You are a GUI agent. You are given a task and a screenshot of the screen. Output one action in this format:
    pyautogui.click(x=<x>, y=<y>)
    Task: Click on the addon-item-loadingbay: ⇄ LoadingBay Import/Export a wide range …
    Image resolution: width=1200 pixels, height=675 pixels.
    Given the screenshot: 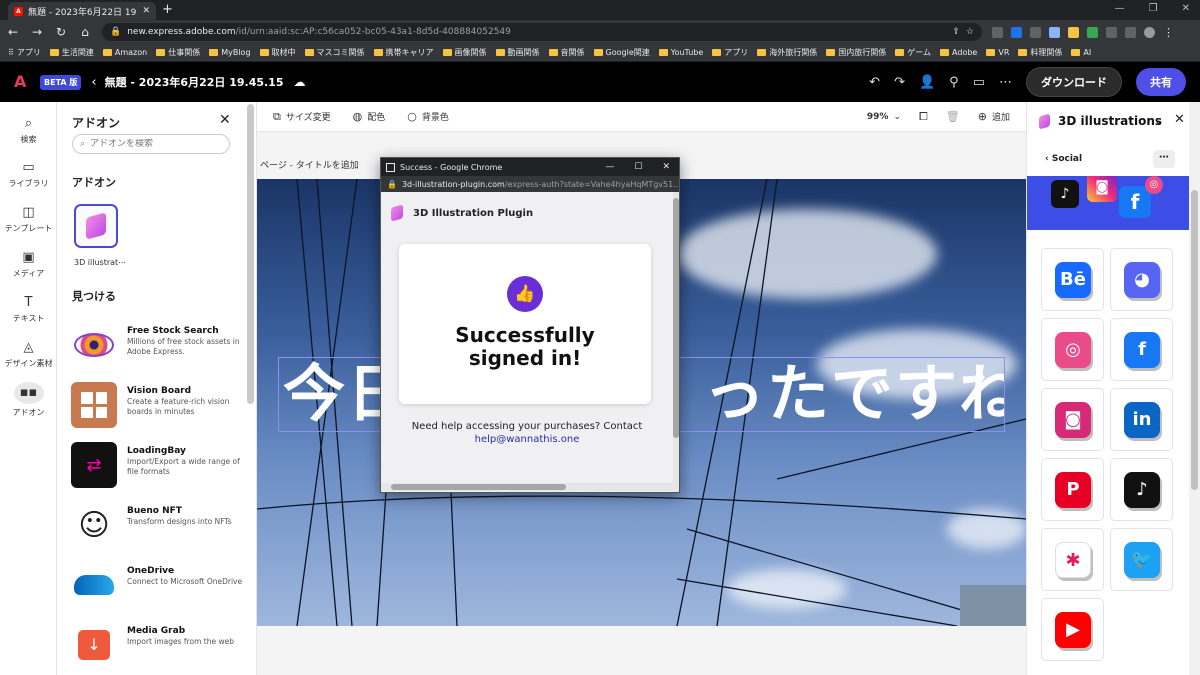 What is the action you would take?
    pyautogui.click(x=161, y=466)
    